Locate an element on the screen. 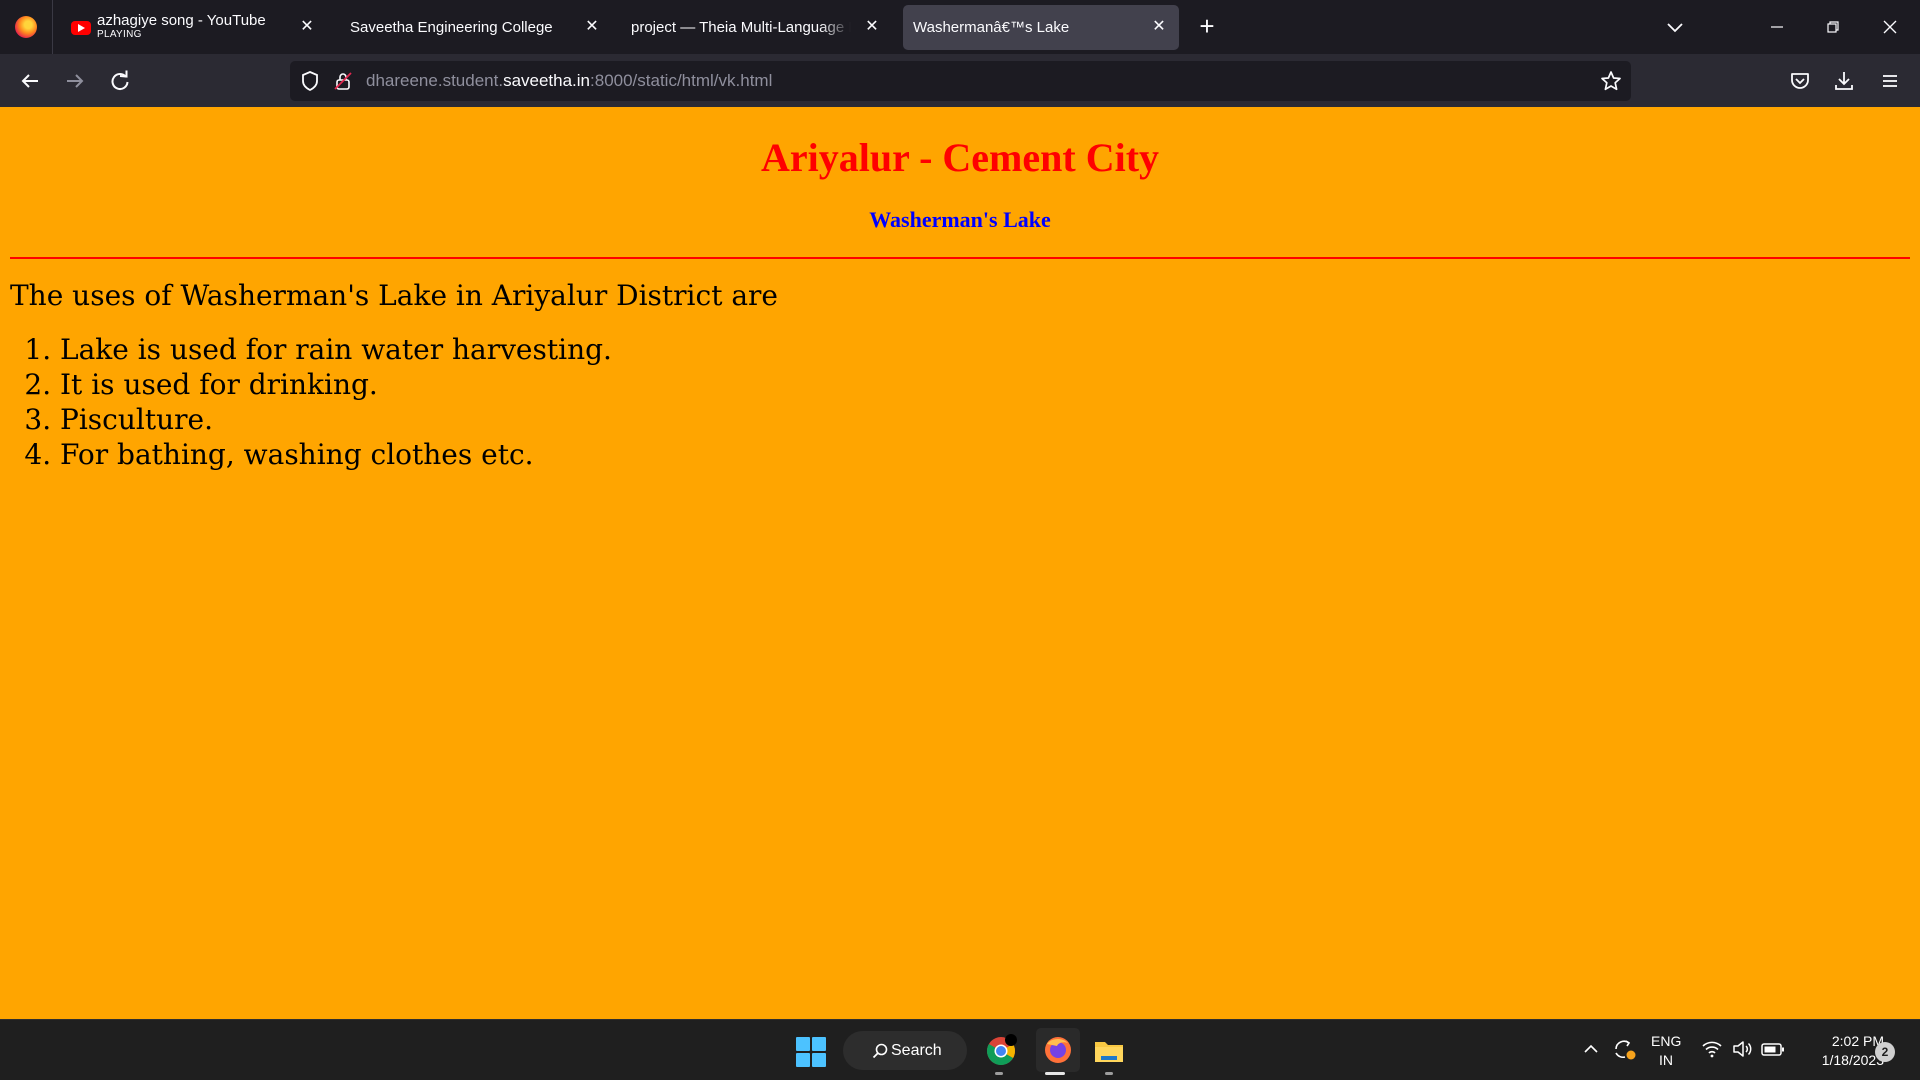  bookmark-star-icon is located at coordinates (1611, 81).